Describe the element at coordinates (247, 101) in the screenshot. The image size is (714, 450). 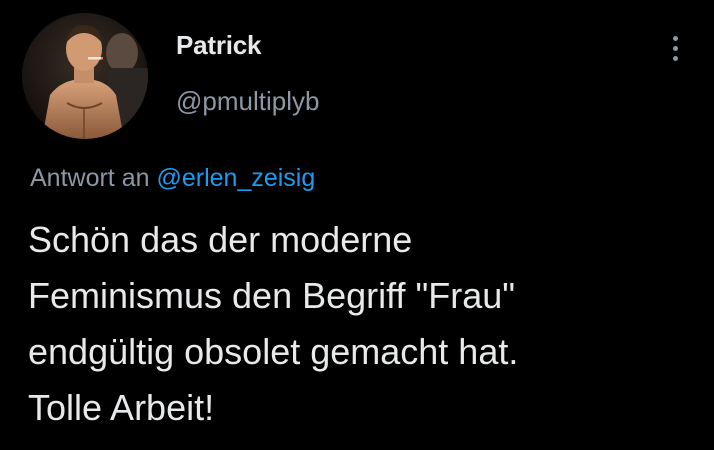
I see `author-handle: @pmultiplyb` at that location.